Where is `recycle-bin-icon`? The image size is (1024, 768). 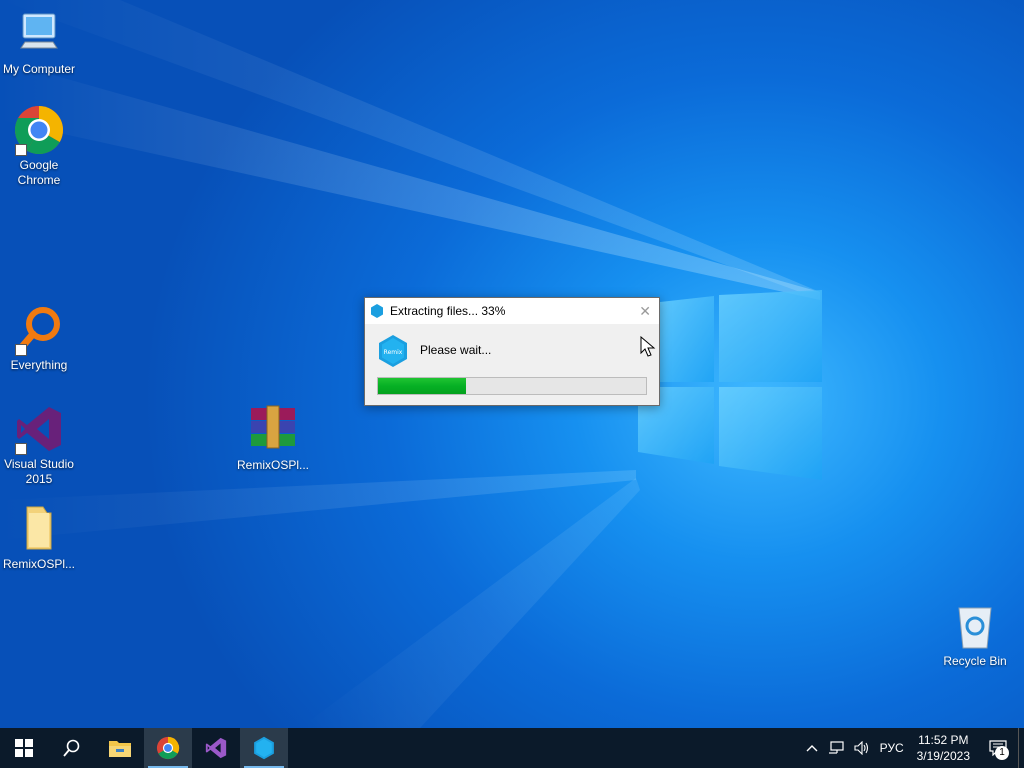
recycle-bin-icon is located at coordinates (975, 626).